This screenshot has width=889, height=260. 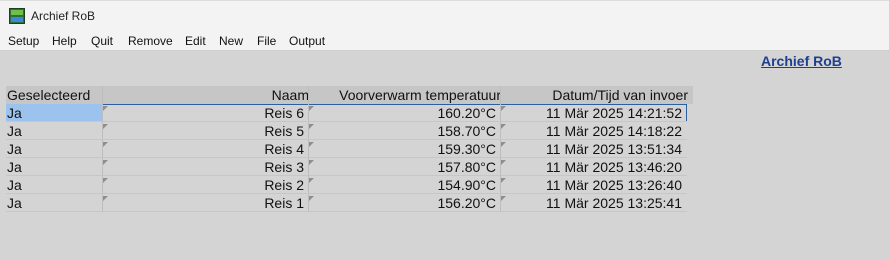 What do you see at coordinates (404, 203) in the screenshot?
I see `cell-temperature: 156.20°C` at bounding box center [404, 203].